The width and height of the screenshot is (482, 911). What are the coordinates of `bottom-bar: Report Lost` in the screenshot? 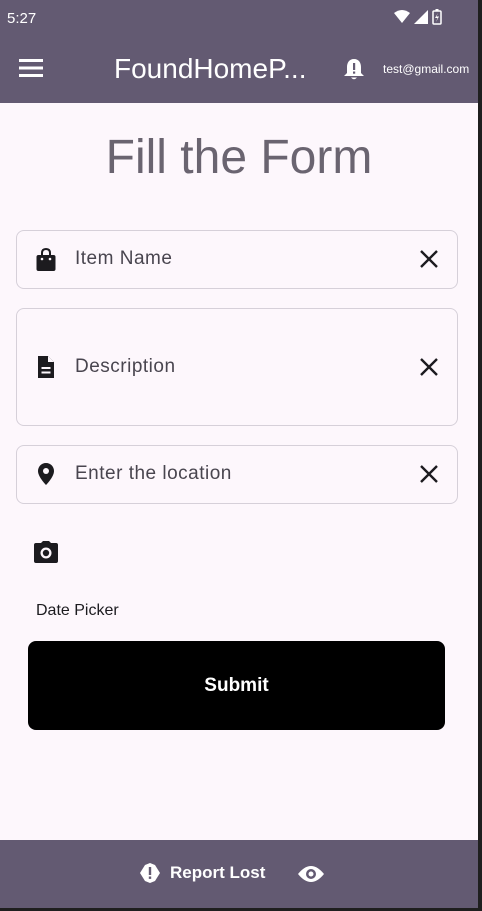 It's located at (239, 874).